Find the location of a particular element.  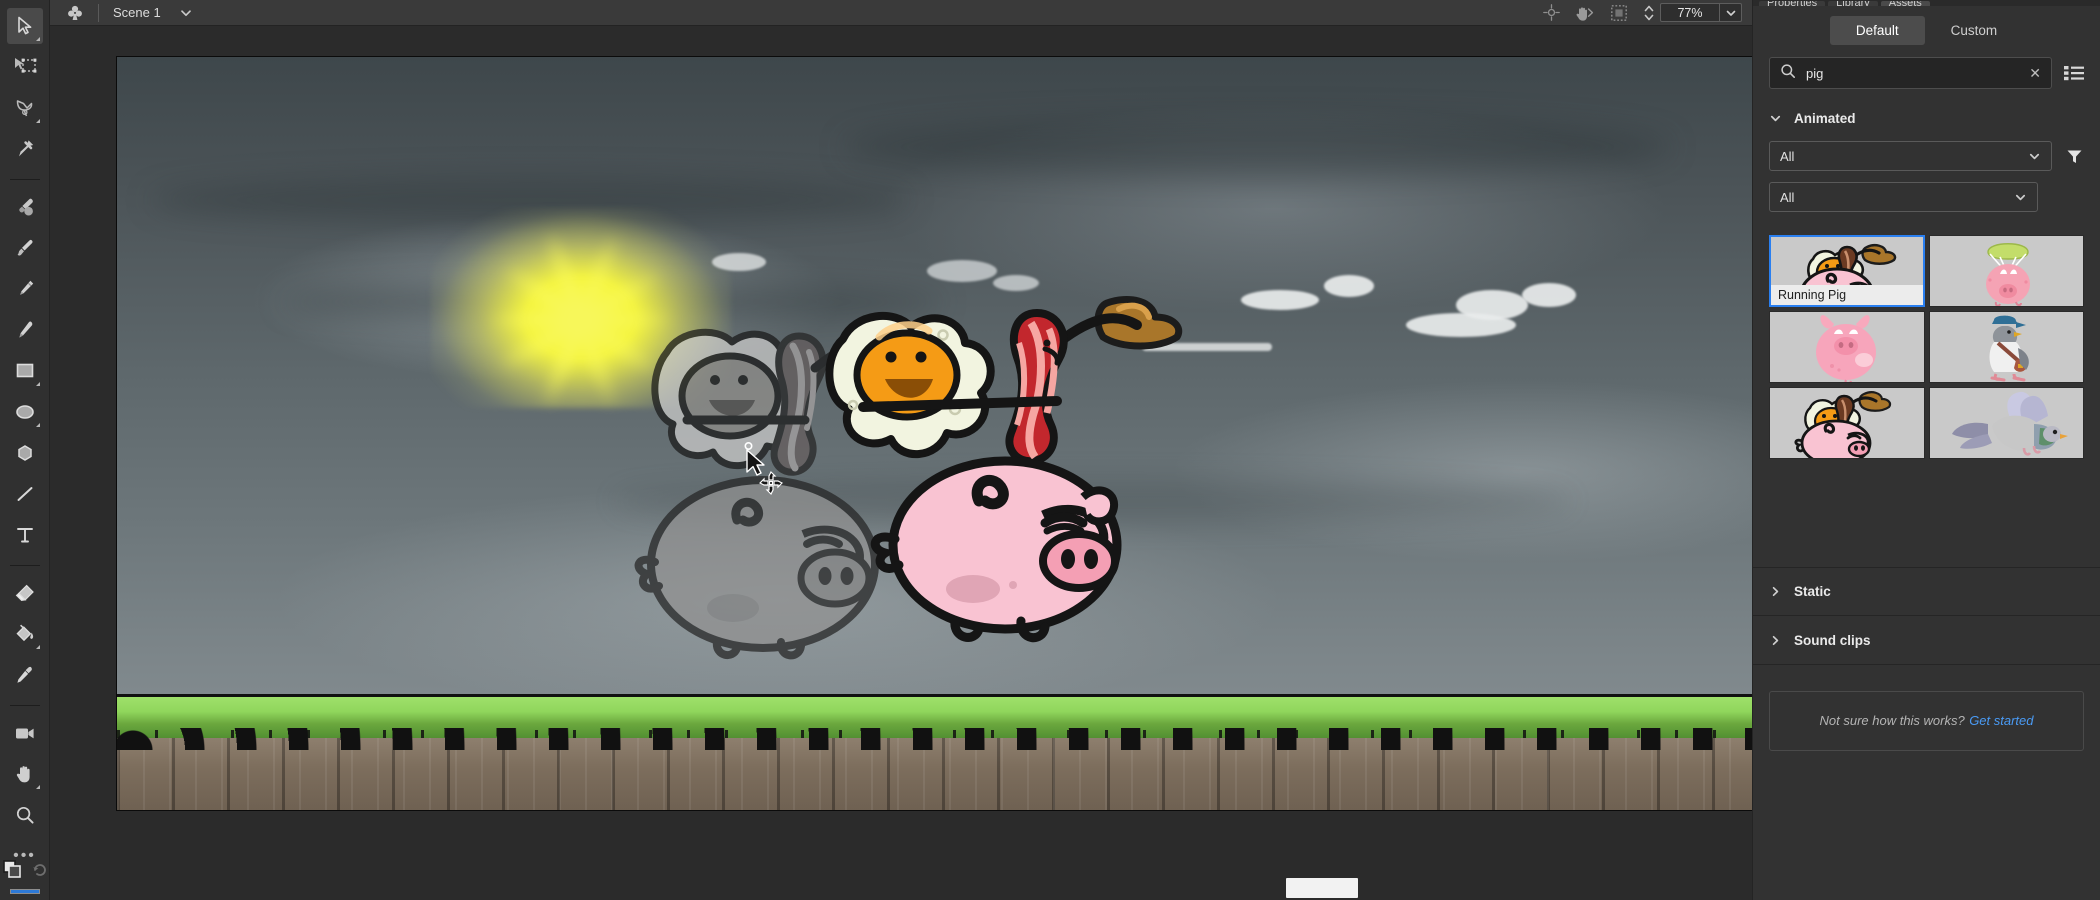

filter-icon is located at coordinates (2075, 156).